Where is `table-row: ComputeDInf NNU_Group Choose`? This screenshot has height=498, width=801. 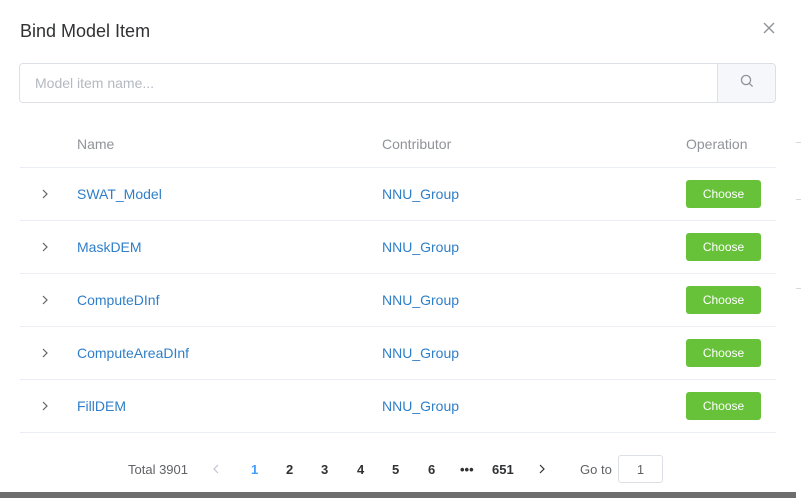
table-row: ComputeDInf NNU_Group Choose is located at coordinates (398, 300).